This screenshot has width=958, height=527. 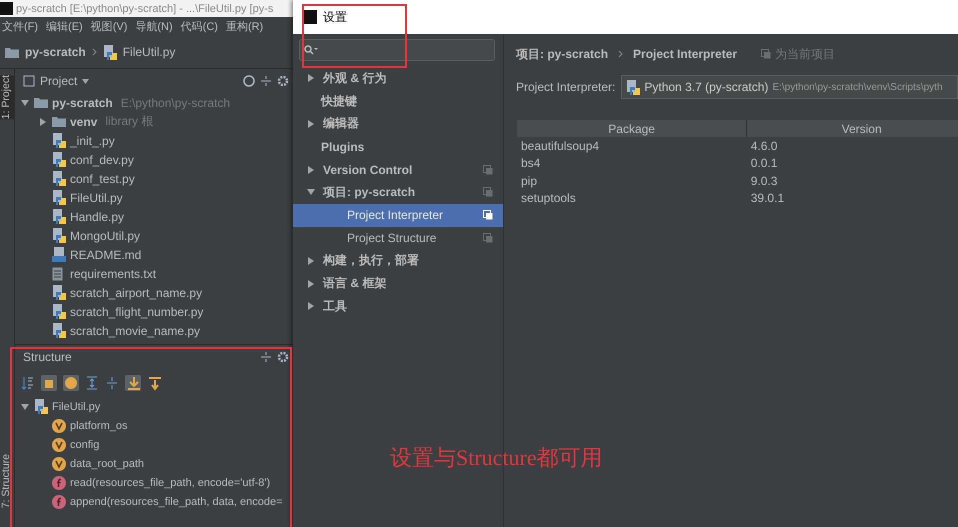 What do you see at coordinates (398, 78) in the screenshot?
I see `settings-nav-item: 外观 & 行为` at bounding box center [398, 78].